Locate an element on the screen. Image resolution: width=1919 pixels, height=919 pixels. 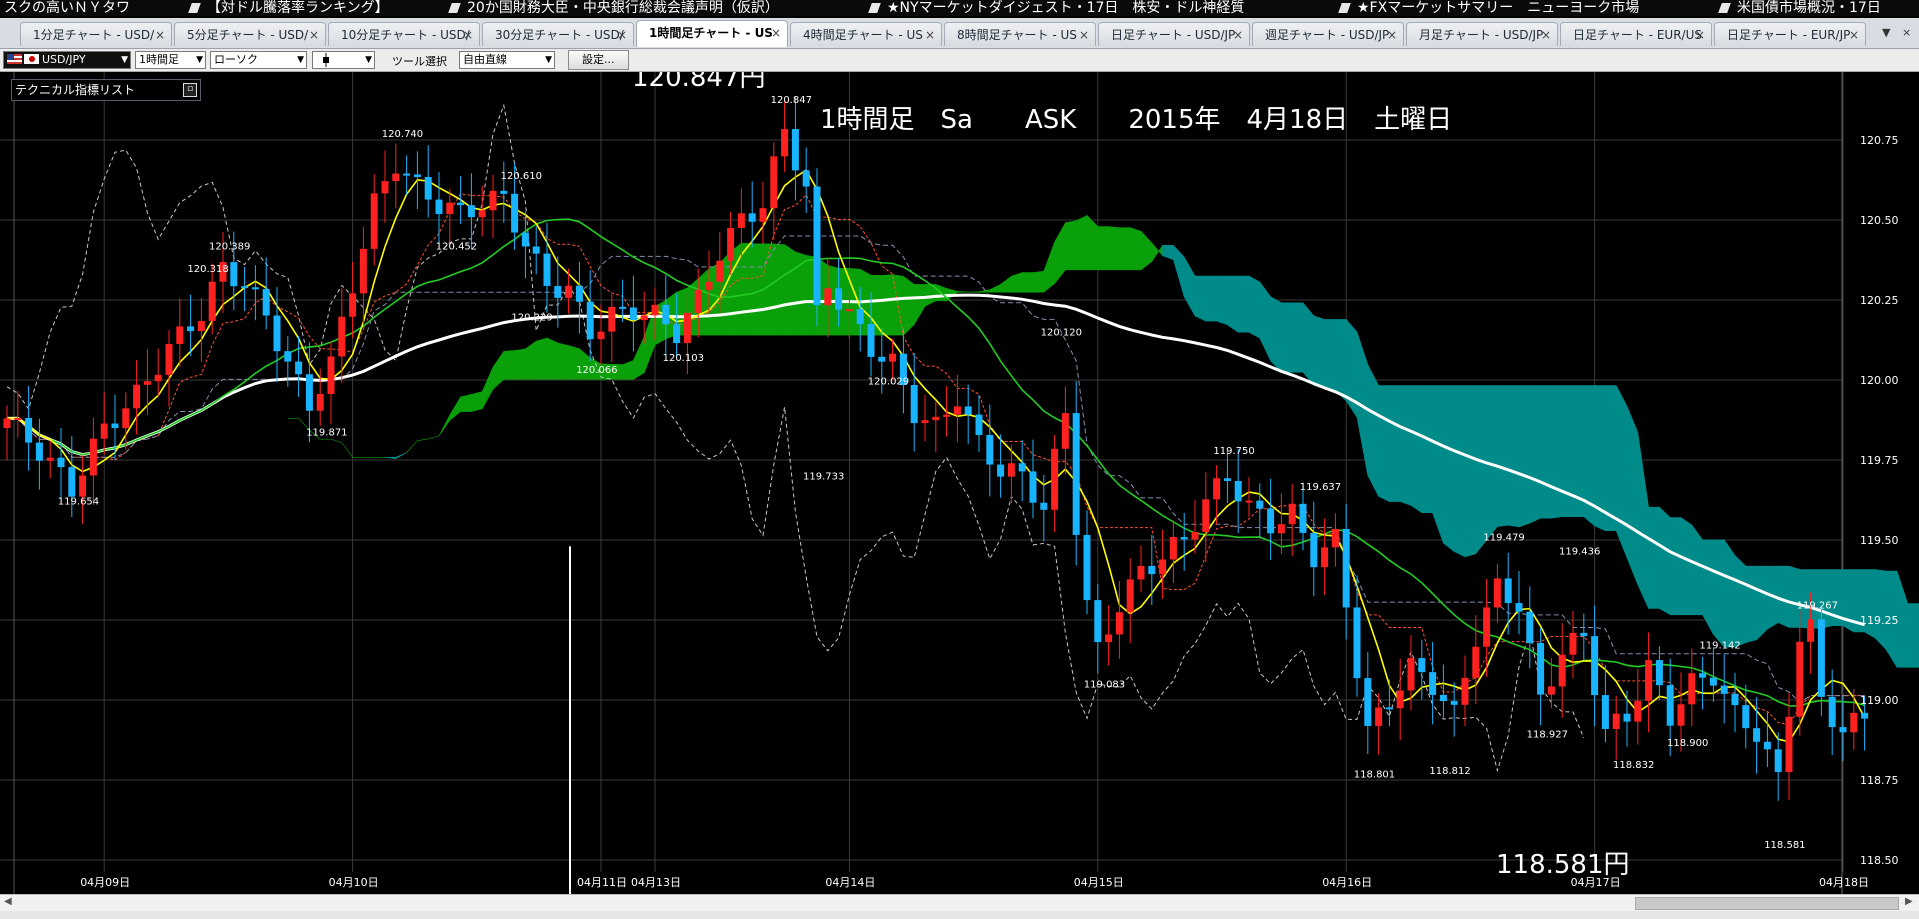
scroll-right-icon: ▶ is located at coordinates (1909, 901).